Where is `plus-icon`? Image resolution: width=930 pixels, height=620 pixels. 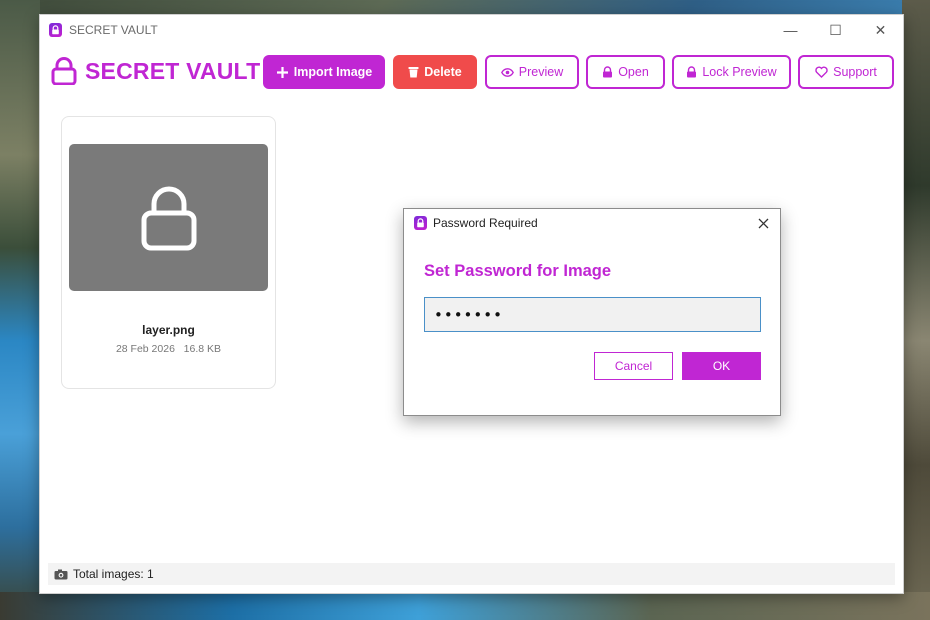
plus-icon is located at coordinates (282, 72).